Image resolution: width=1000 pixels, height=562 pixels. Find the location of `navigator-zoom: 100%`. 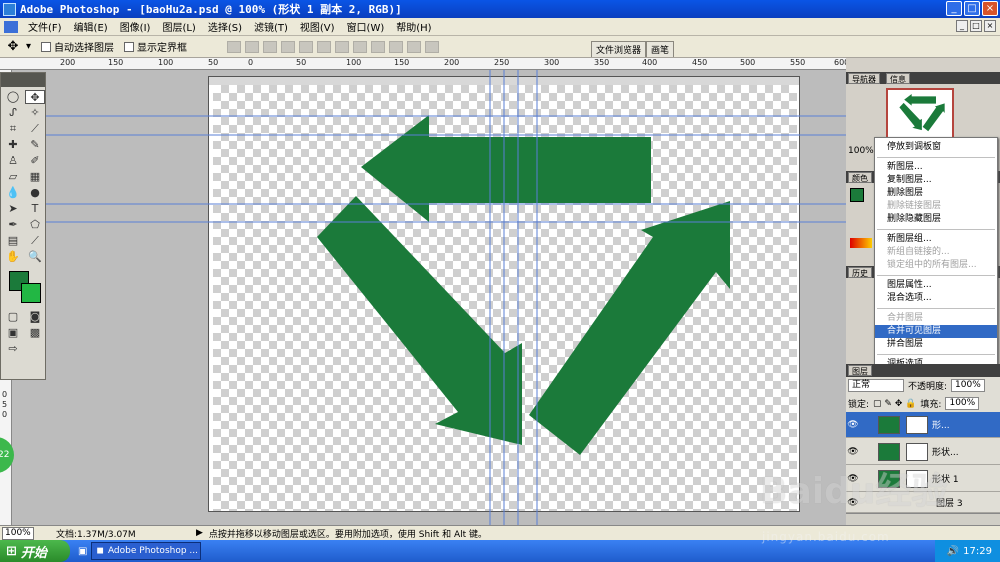

navigator-zoom: 100% is located at coordinates (861, 151).